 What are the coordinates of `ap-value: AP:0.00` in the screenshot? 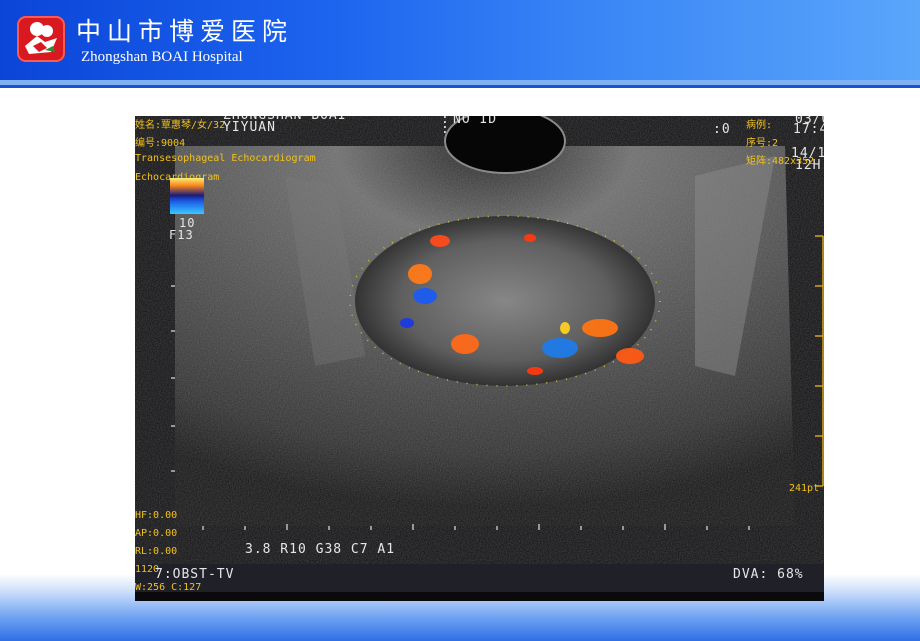 It's located at (156, 533).